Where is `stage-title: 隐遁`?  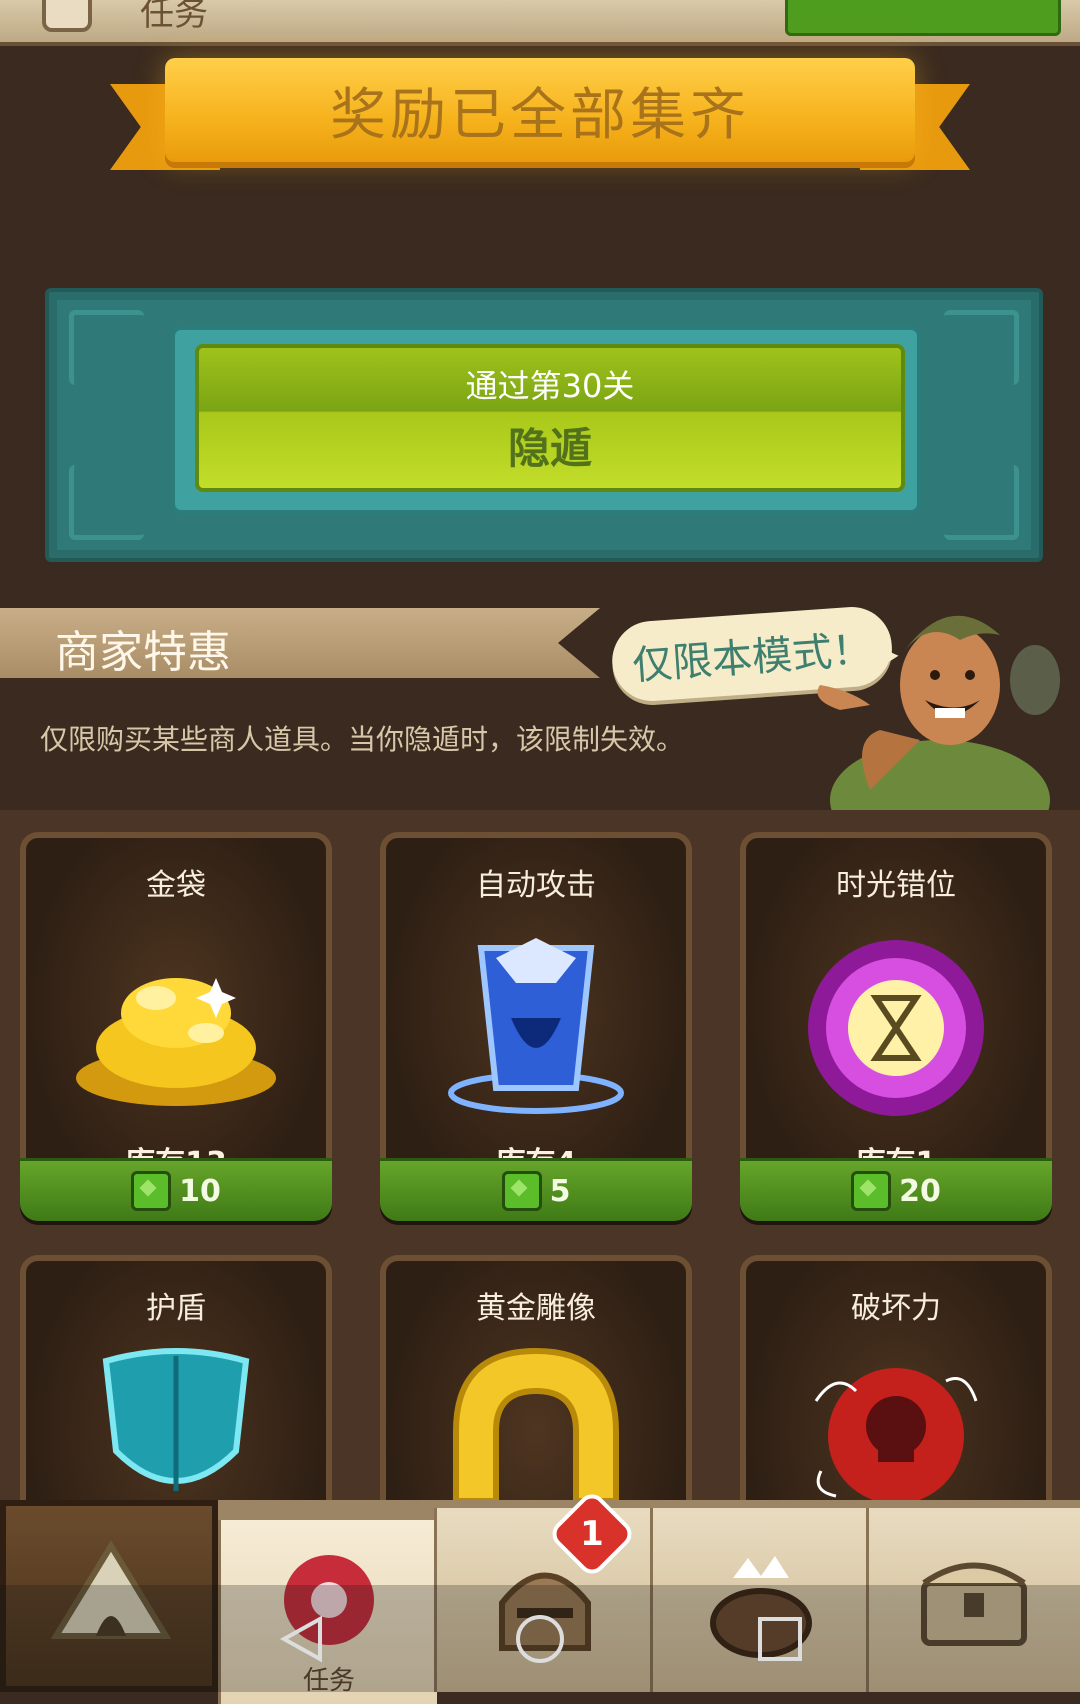 stage-title: 隐遁 is located at coordinates (549, 448).